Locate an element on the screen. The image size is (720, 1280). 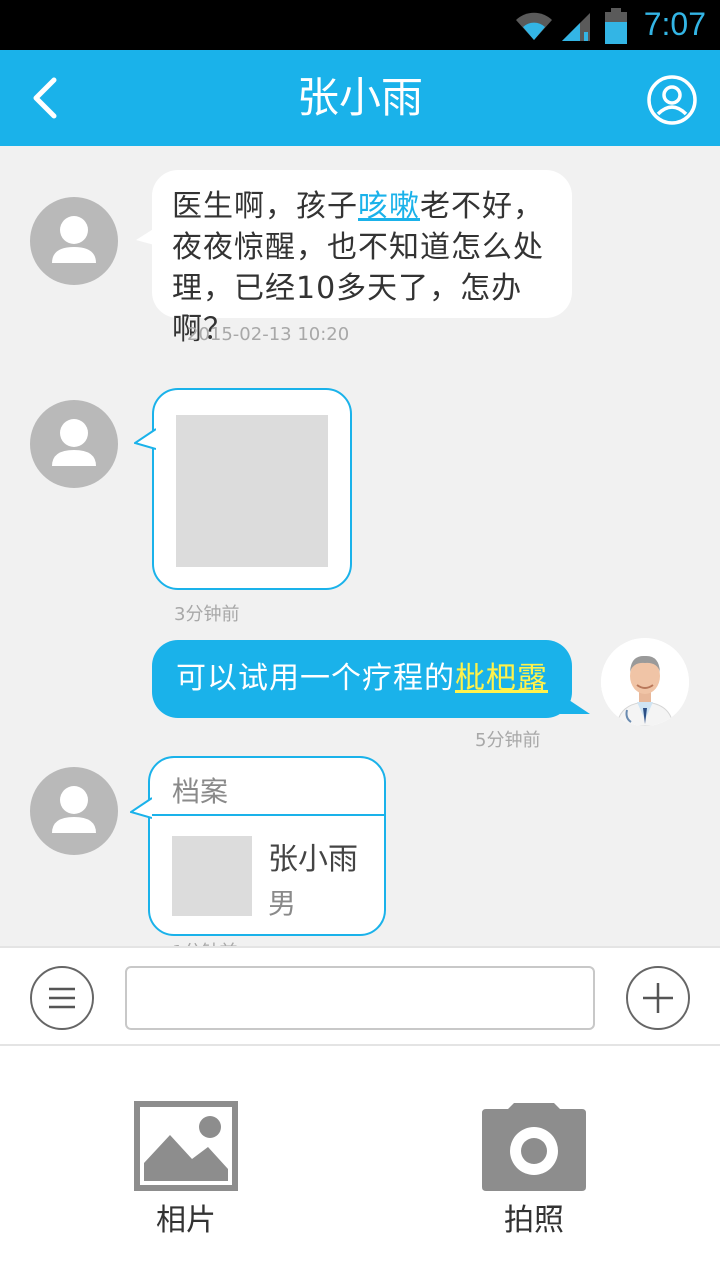
doctor-photo is located at coordinates (645, 682).